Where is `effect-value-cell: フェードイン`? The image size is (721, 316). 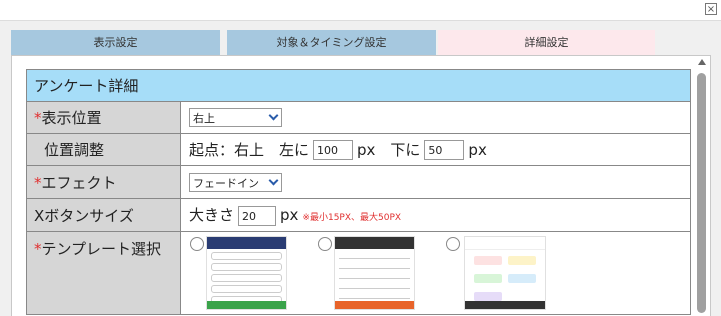
effect-value-cell: フェードイン is located at coordinates (435, 182).